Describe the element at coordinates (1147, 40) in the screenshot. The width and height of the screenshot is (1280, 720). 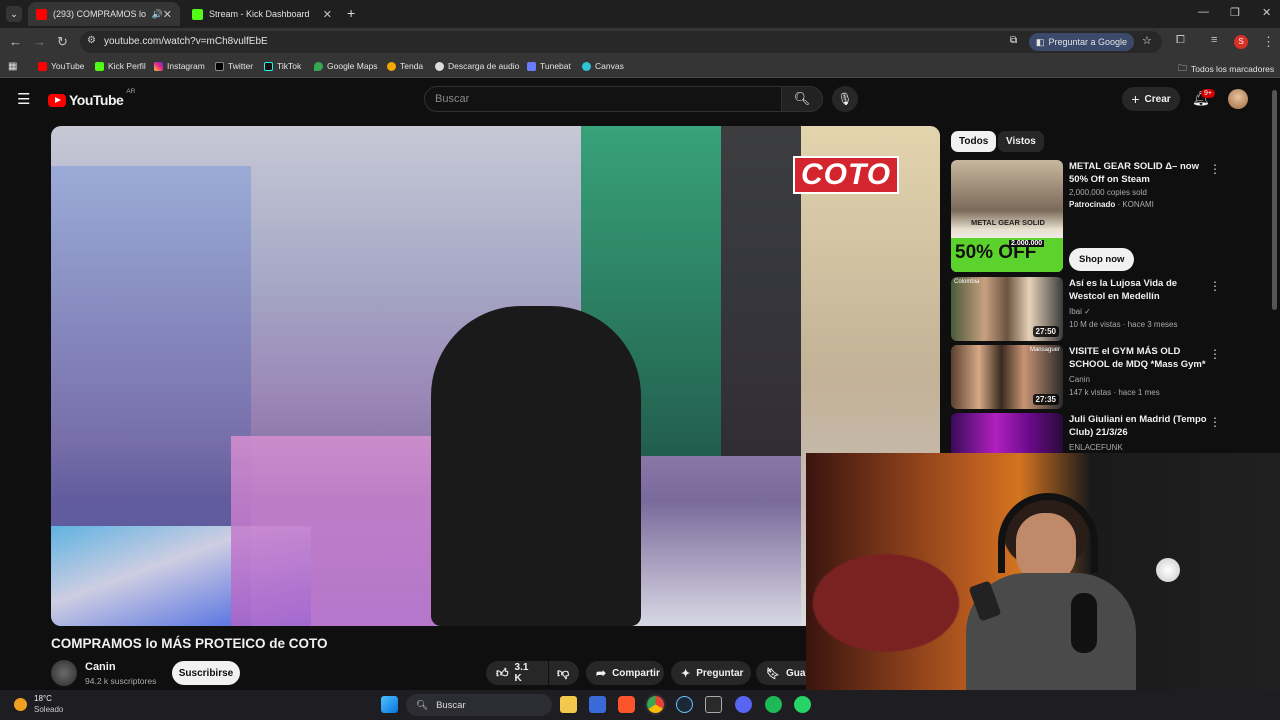
I see `bookmark-star-icon: ☆` at that location.